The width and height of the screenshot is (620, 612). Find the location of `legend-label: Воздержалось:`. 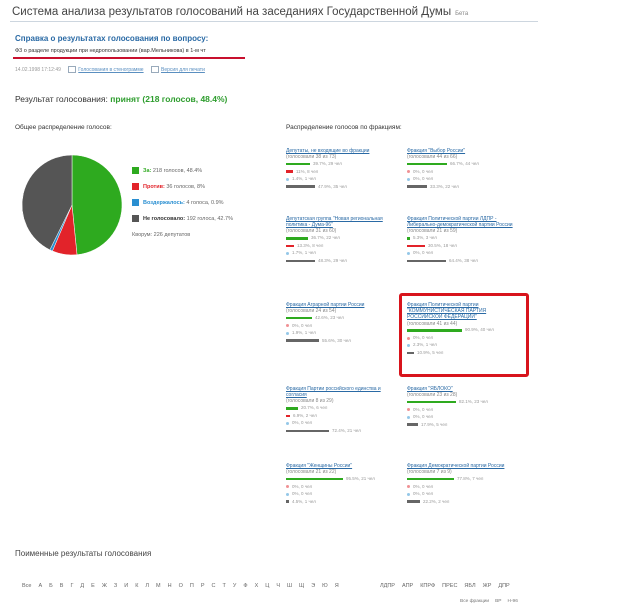

legend-label: Воздержалось: is located at coordinates (164, 202).